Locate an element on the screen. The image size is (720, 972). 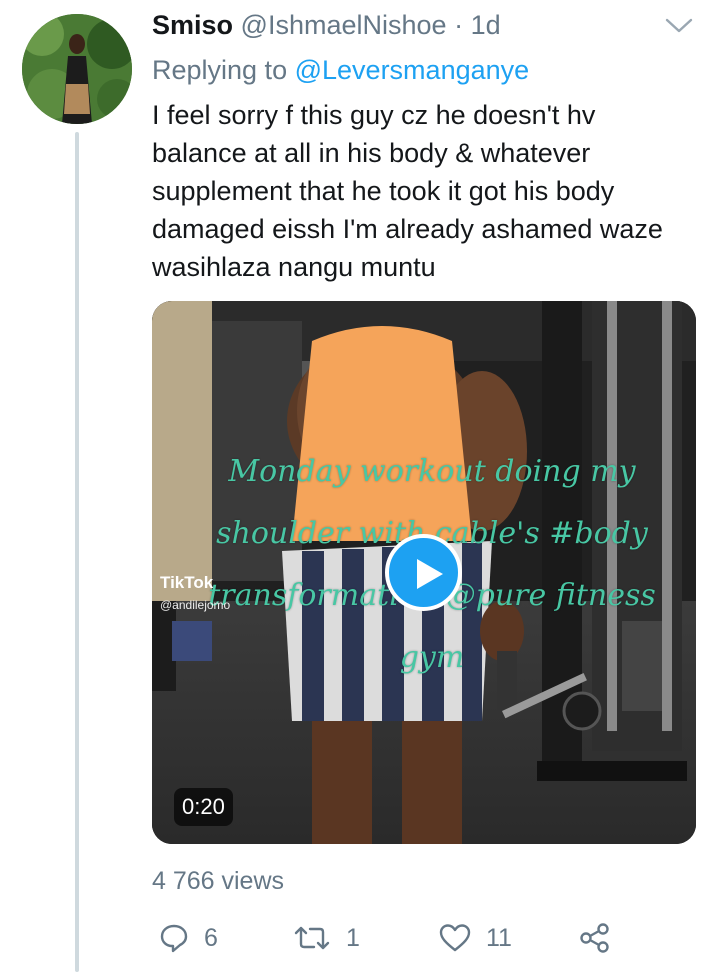
reply-count: 6 is located at coordinates (211, 937).